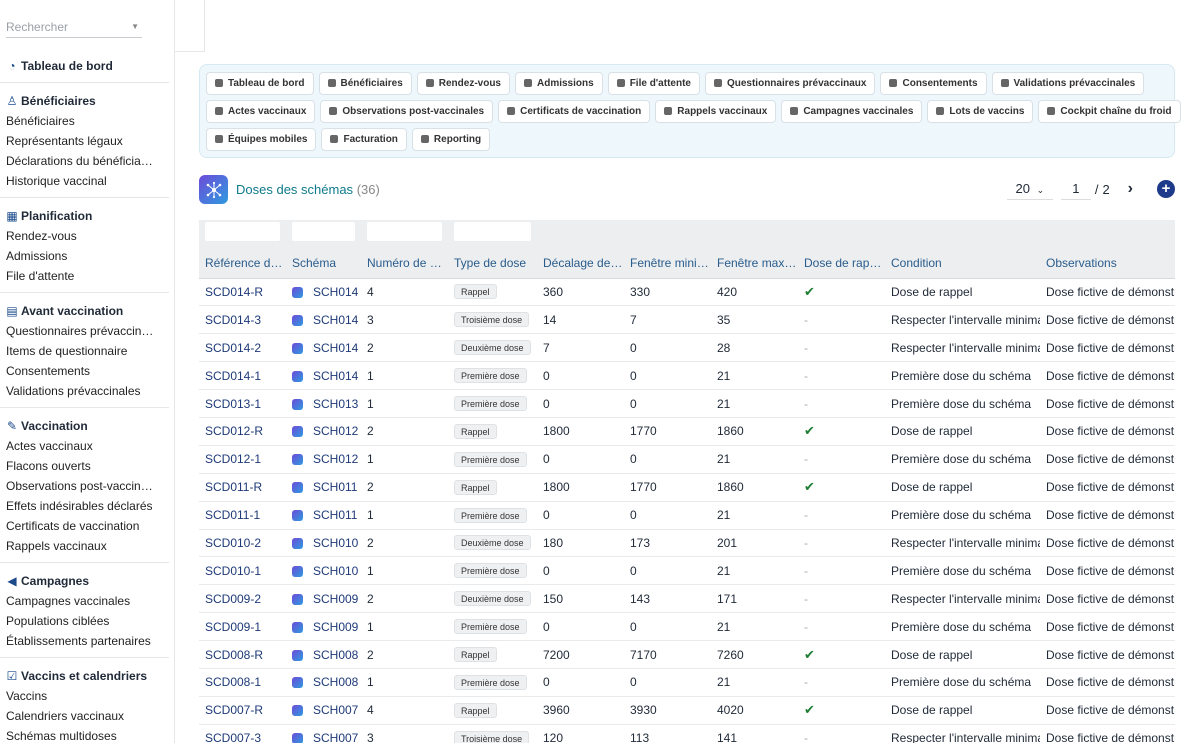  I want to click on schema-link: SCH013, so click(335, 404).